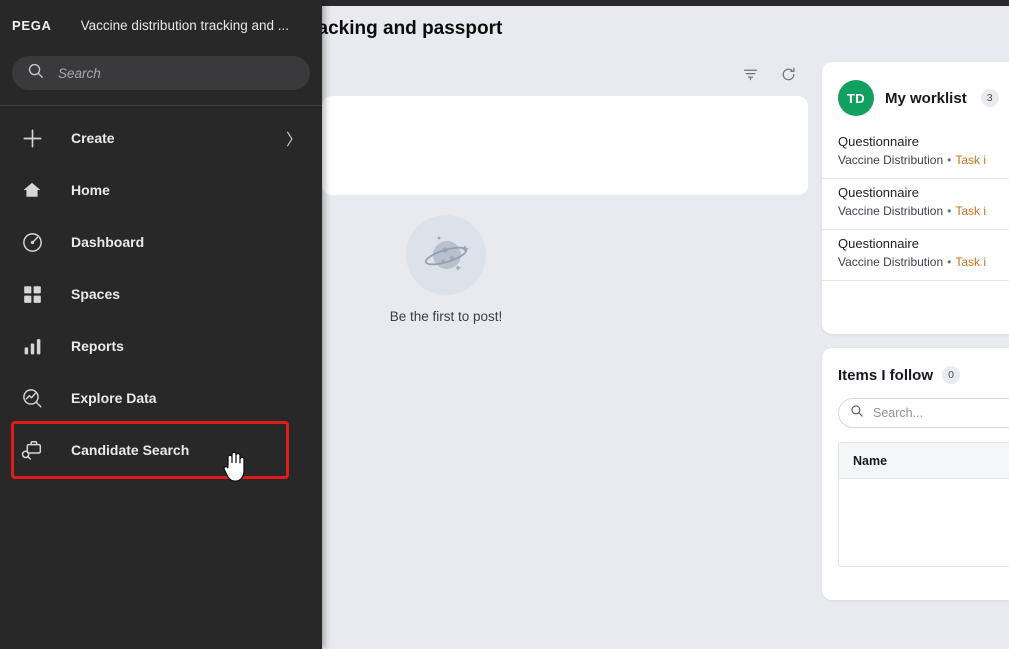  Describe the element at coordinates (926, 98) in the screenshot. I see `worklist-title: My worklist` at that location.